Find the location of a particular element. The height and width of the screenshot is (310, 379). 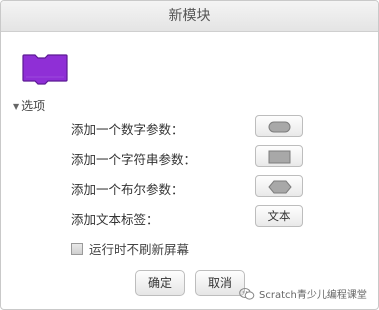

options-toggle: ▼ 选项 is located at coordinates (29, 105).